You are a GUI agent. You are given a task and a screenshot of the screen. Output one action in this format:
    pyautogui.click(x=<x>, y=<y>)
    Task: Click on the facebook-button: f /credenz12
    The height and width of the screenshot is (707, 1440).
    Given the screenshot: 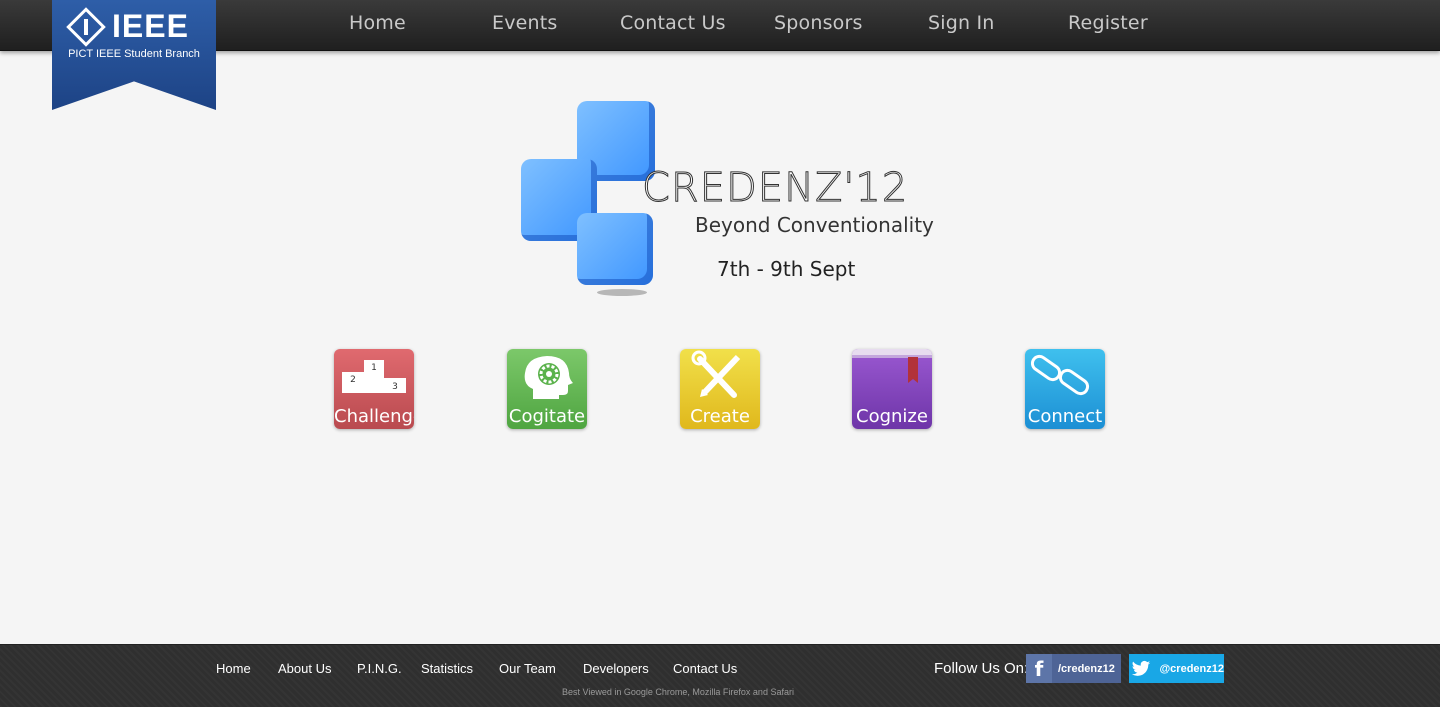 What is the action you would take?
    pyautogui.click(x=1073, y=668)
    